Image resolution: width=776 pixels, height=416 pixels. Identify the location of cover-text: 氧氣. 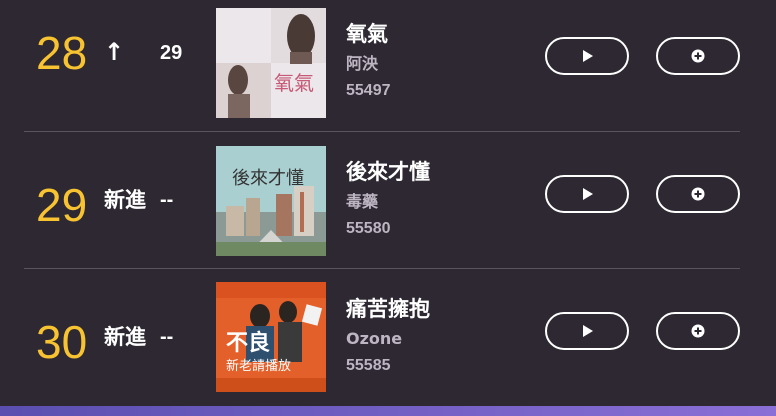
(294, 83).